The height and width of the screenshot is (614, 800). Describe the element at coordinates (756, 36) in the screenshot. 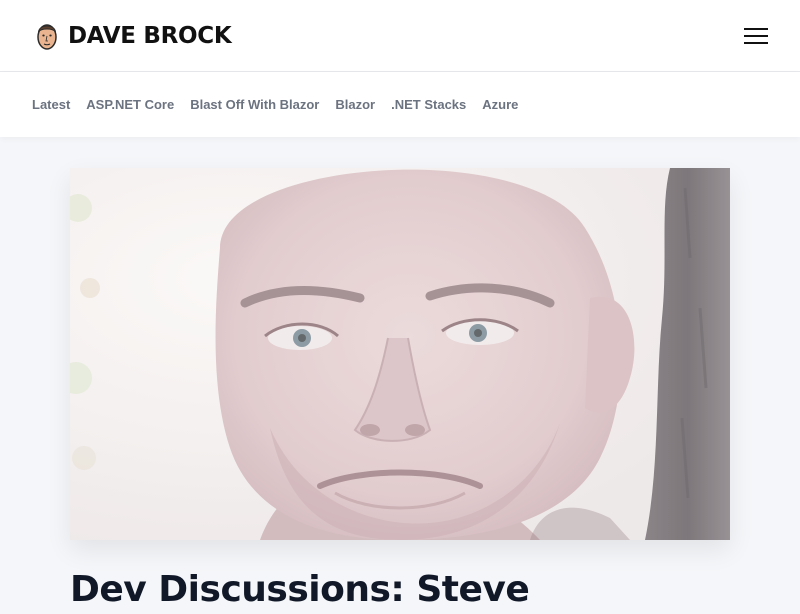

I see `hamburger-menu-icon` at that location.